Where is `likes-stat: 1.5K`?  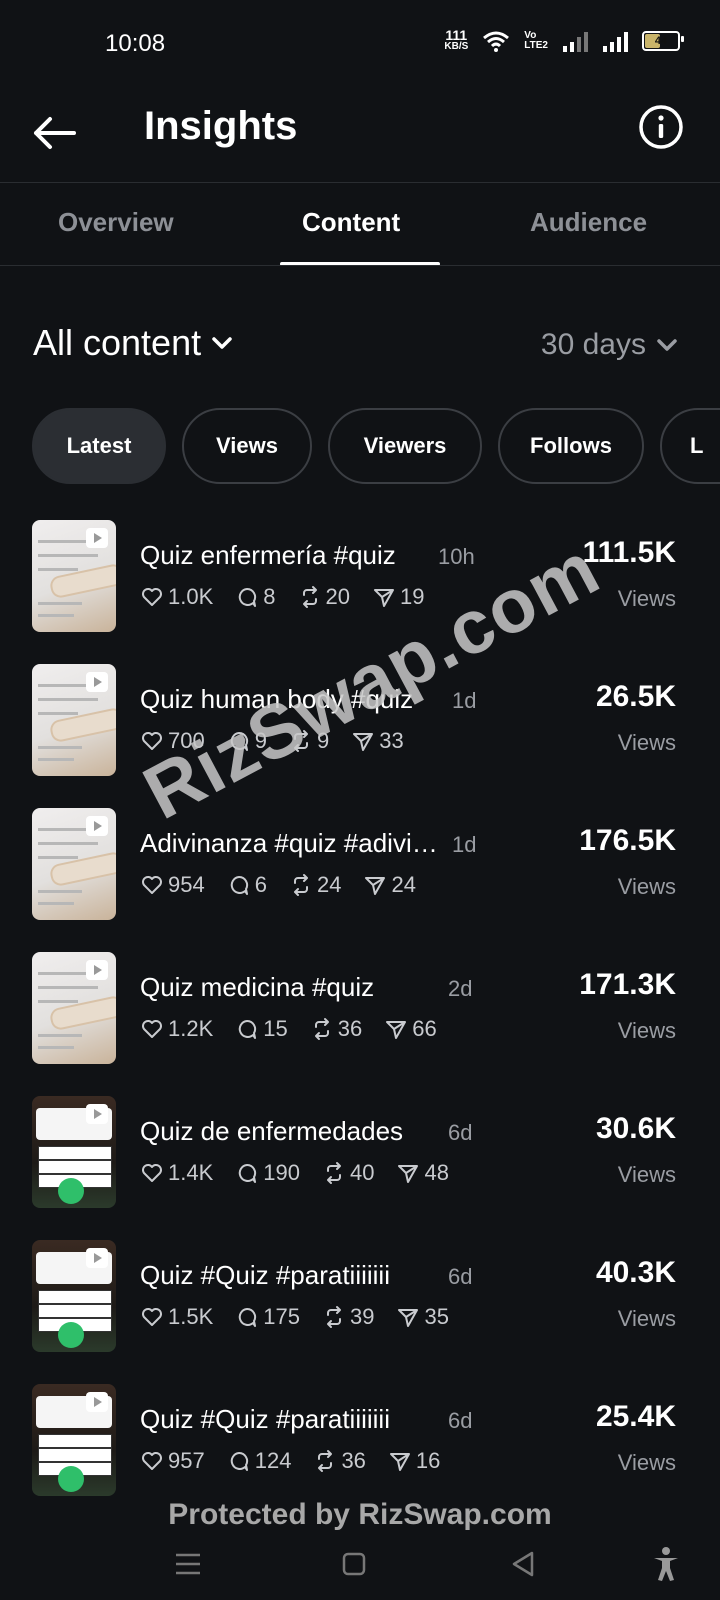 likes-stat: 1.5K is located at coordinates (176, 1317).